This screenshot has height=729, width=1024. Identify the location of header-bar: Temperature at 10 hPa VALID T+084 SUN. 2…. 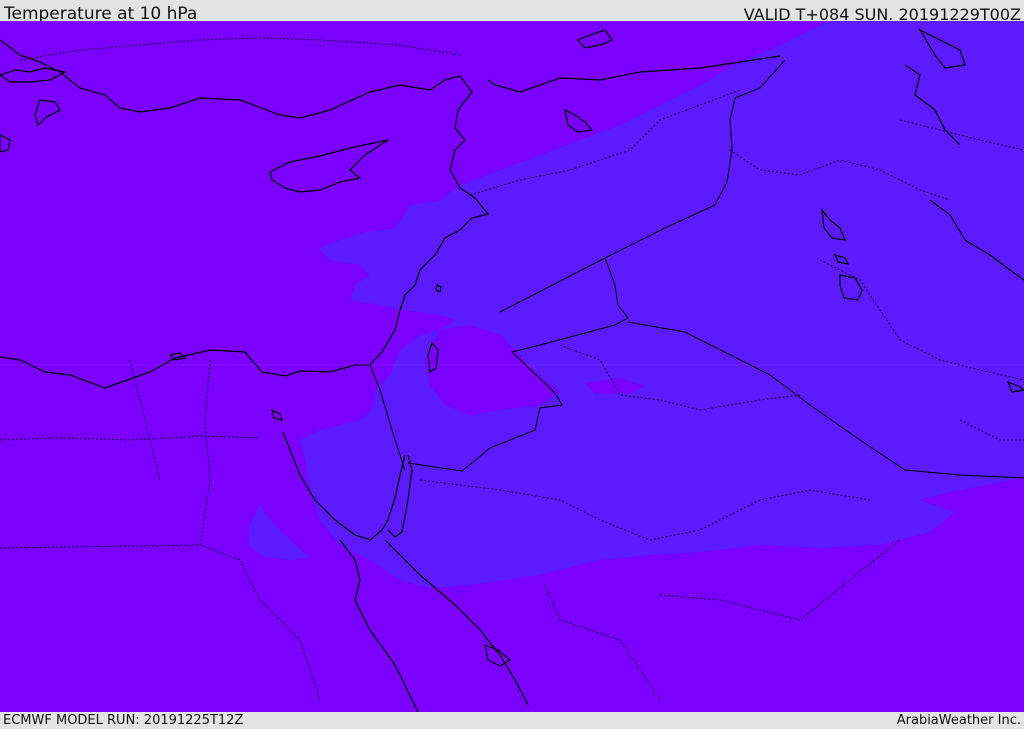
(512, 12).